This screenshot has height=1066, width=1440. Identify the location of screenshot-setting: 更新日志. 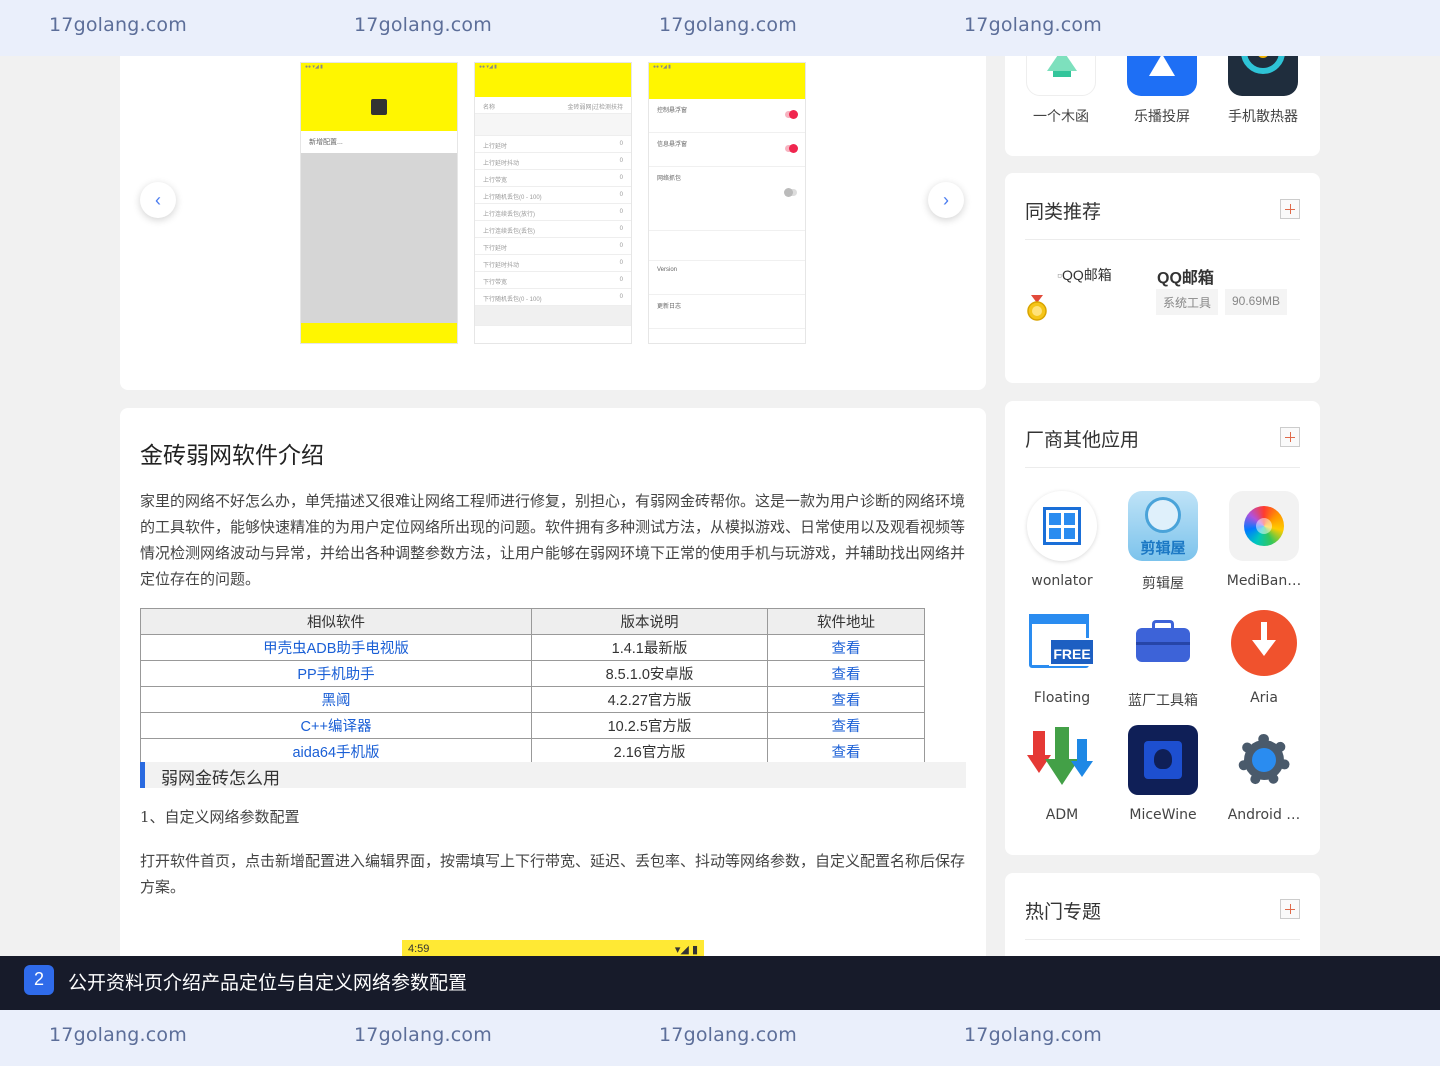
(669, 307).